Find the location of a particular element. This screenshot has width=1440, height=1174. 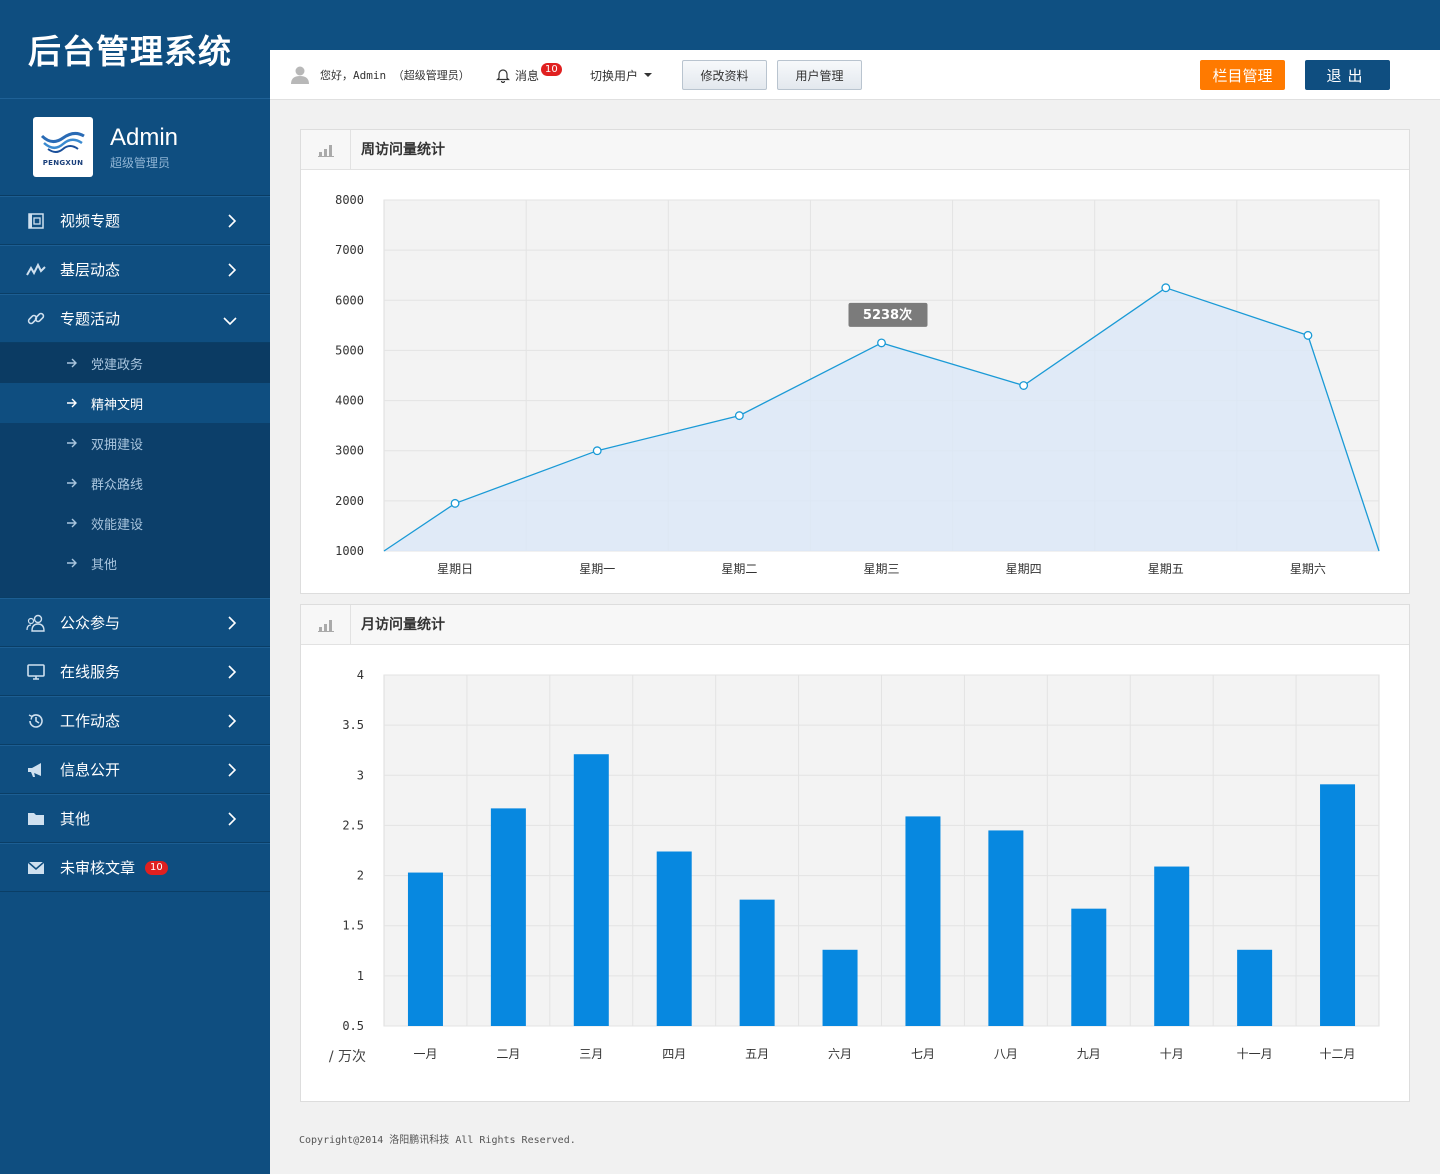

submenu-item-civilization: 精神文明 is located at coordinates (135, 403).